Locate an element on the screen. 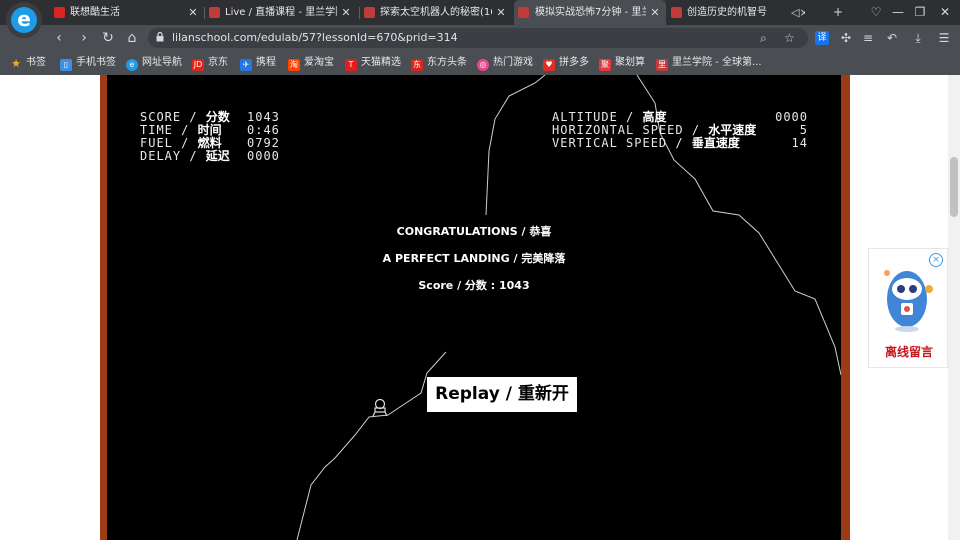 Image resolution: width=960 pixels, height=540 pixels. tab-1: Live / 直播课程 - 里兰学院 ✕ is located at coordinates (282, 12).